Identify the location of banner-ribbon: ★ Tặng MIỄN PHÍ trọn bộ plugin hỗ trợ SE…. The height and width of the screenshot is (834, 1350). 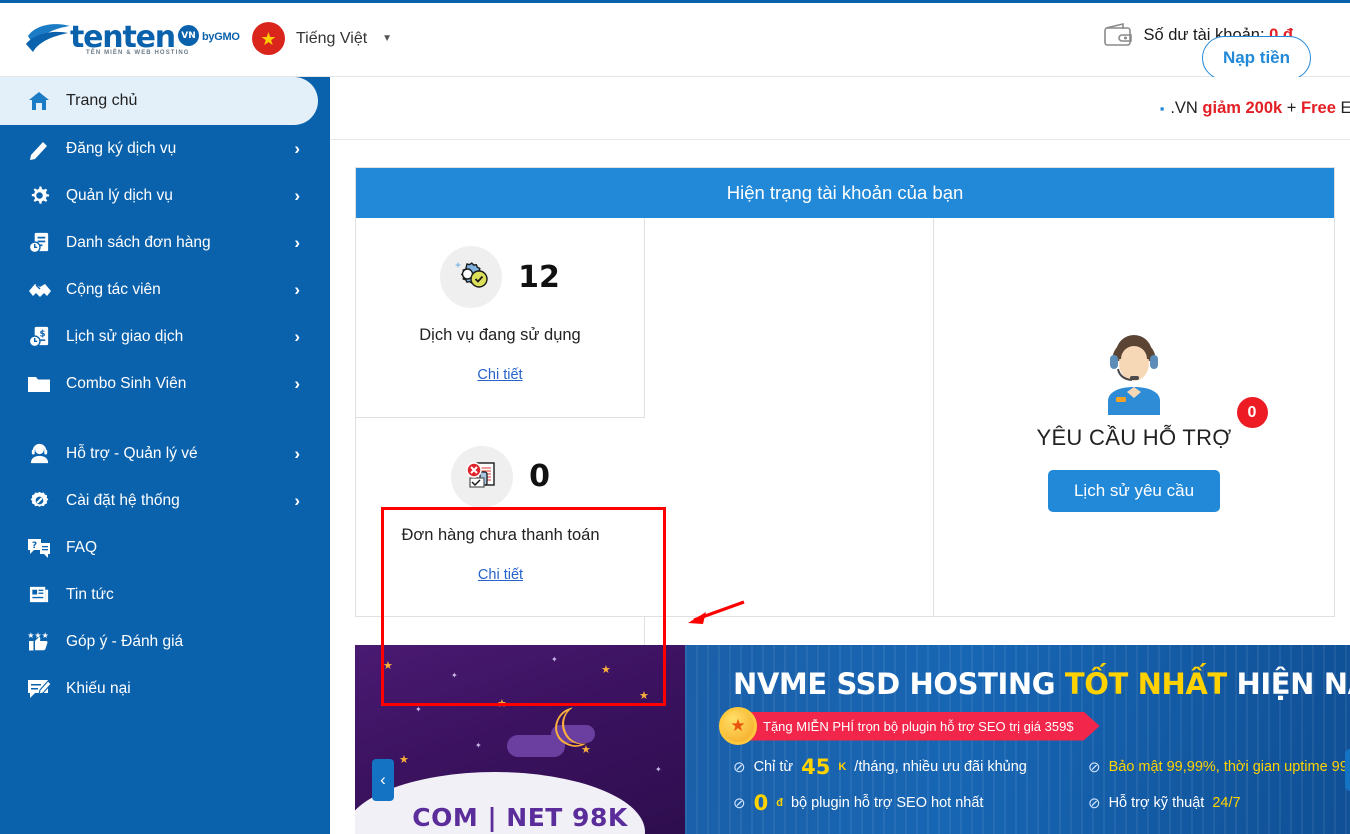
(909, 726).